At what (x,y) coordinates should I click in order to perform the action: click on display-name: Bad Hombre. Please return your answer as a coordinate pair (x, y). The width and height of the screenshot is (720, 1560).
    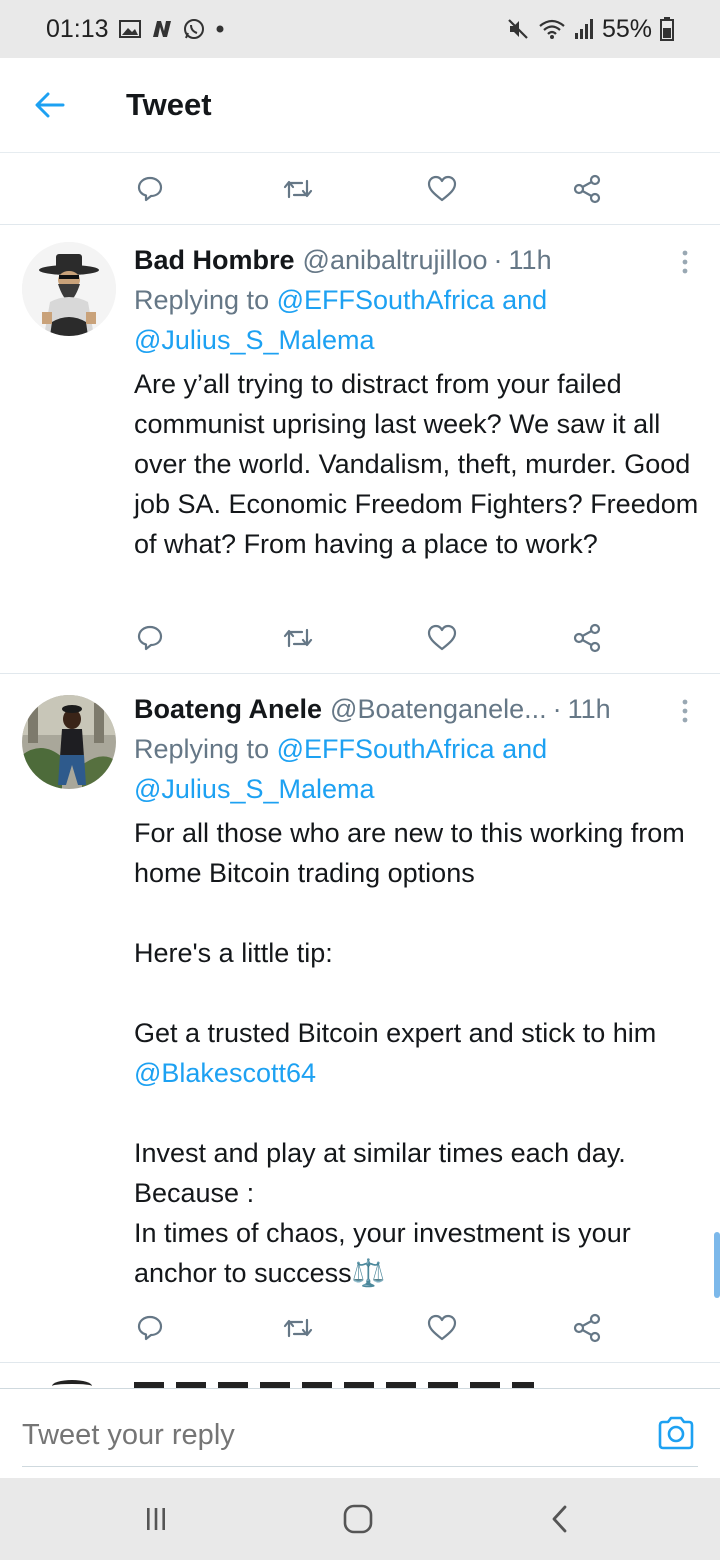
    Looking at the image, I should click on (214, 260).